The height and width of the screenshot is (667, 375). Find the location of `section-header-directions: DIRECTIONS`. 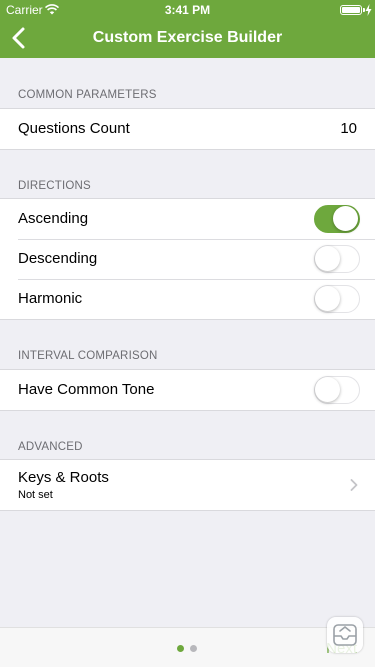

section-header-directions: DIRECTIONS is located at coordinates (54, 186).